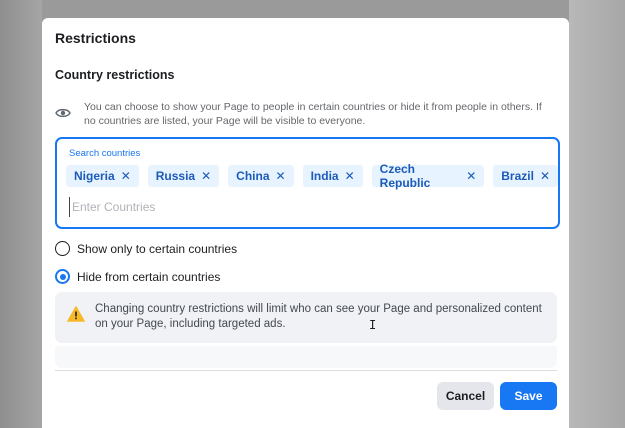  Describe the element at coordinates (304, 207) in the screenshot. I see `search-input` at that location.